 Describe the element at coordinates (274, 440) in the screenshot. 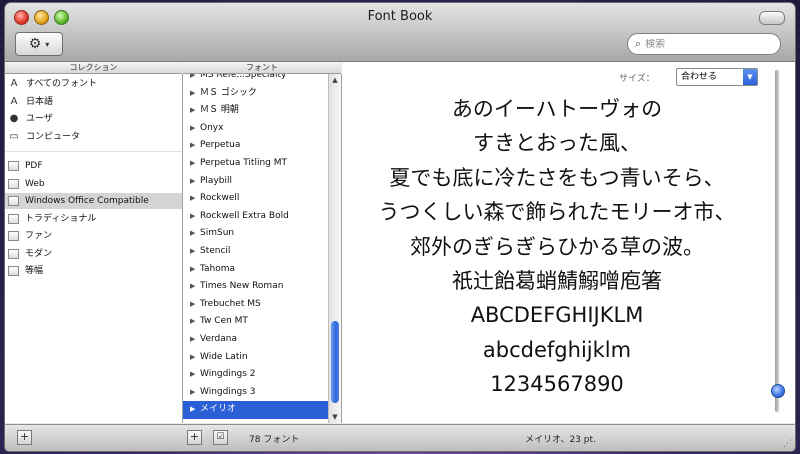

I see `font-count: 78 フォント` at that location.